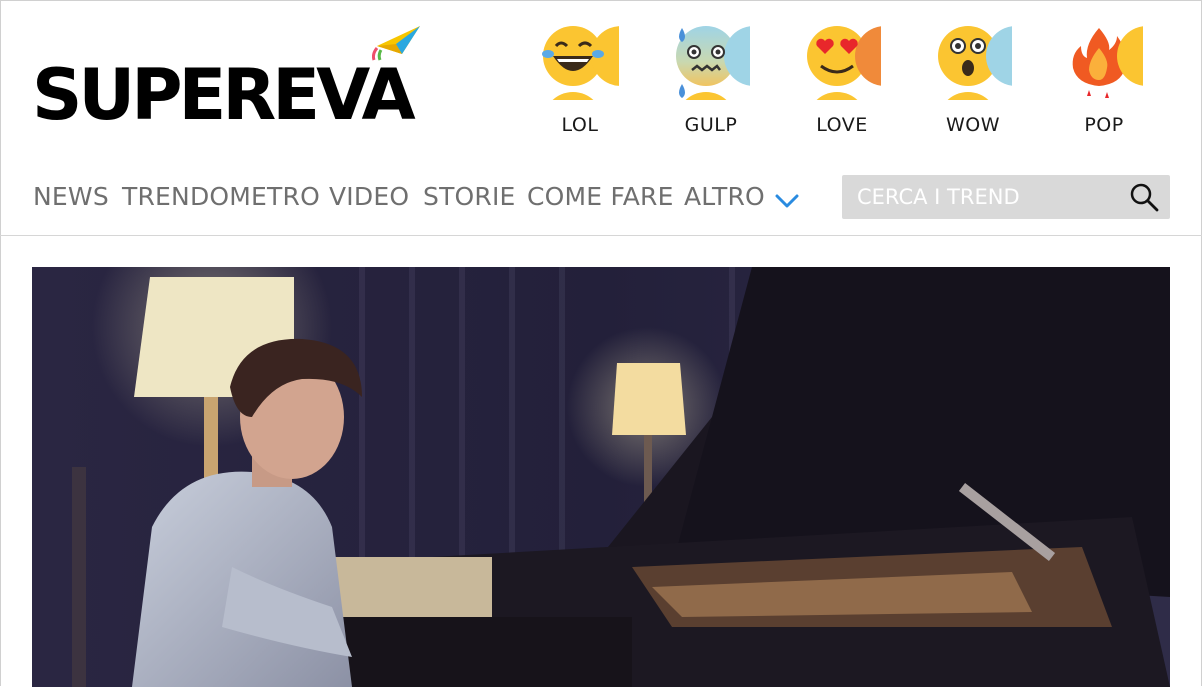 The width and height of the screenshot is (1202, 687). Describe the element at coordinates (842, 125) in the screenshot. I see `reaction-label: LOVE` at that location.